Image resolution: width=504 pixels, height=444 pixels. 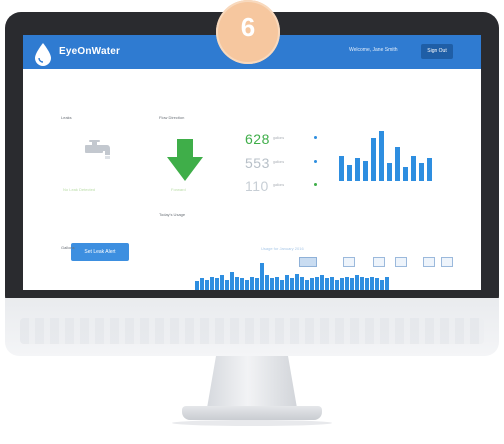 What do you see at coordinates (66, 117) in the screenshot?
I see `leaks-label: Leaks` at bounding box center [66, 117].